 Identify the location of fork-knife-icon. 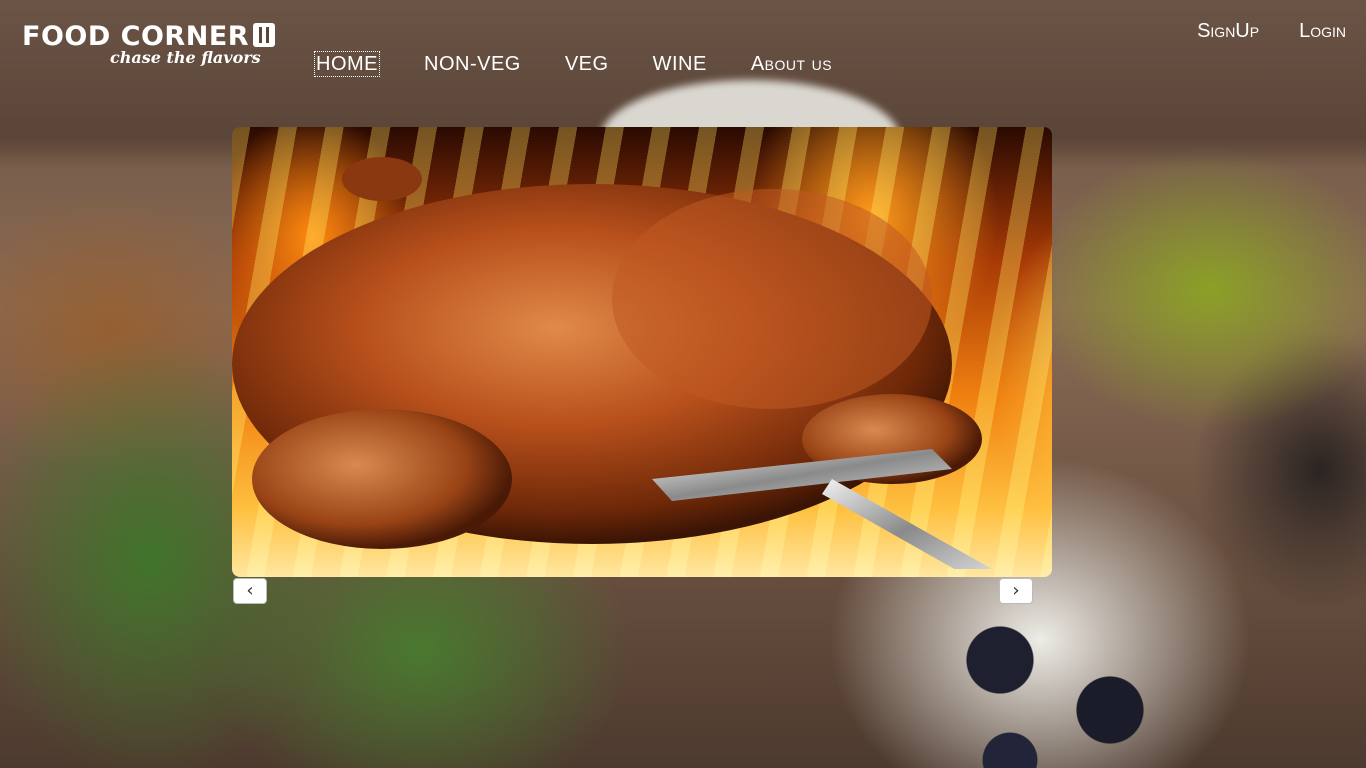
(264, 35).